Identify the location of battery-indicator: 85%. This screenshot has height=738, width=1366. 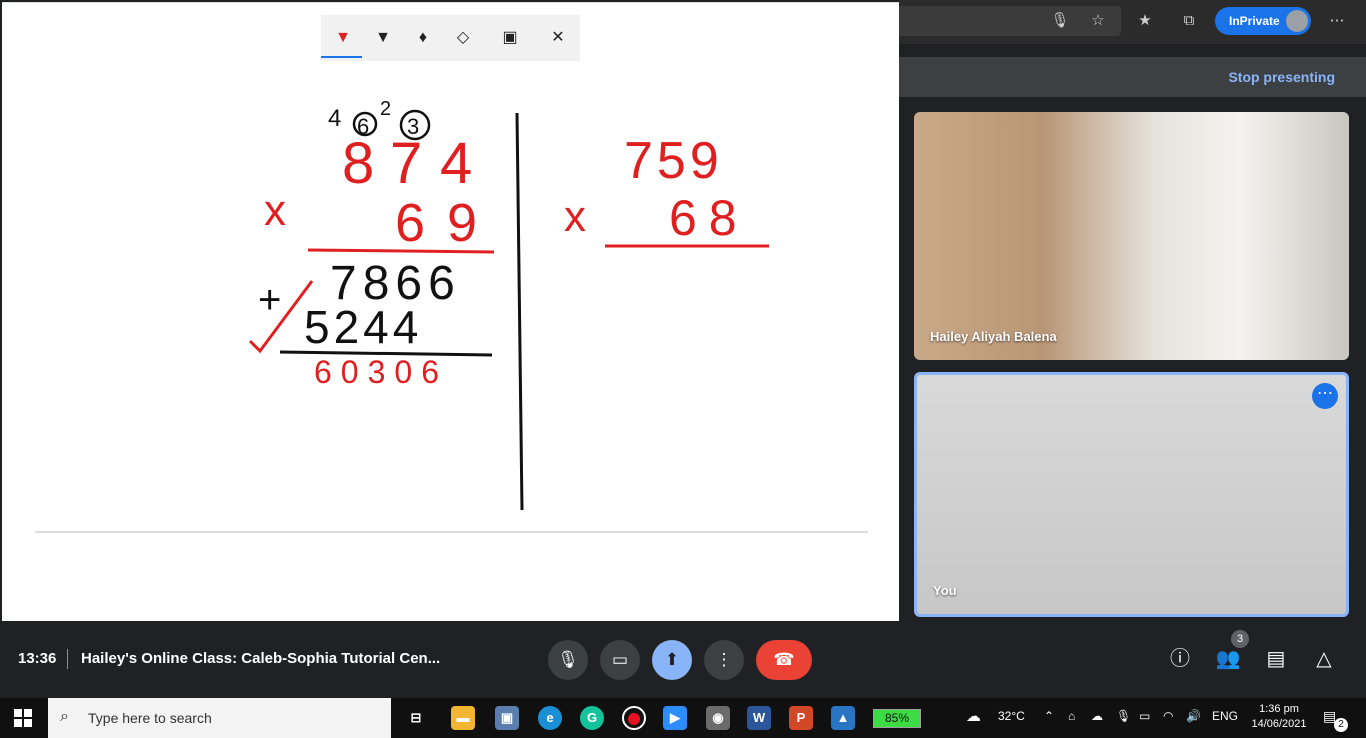
(897, 718).